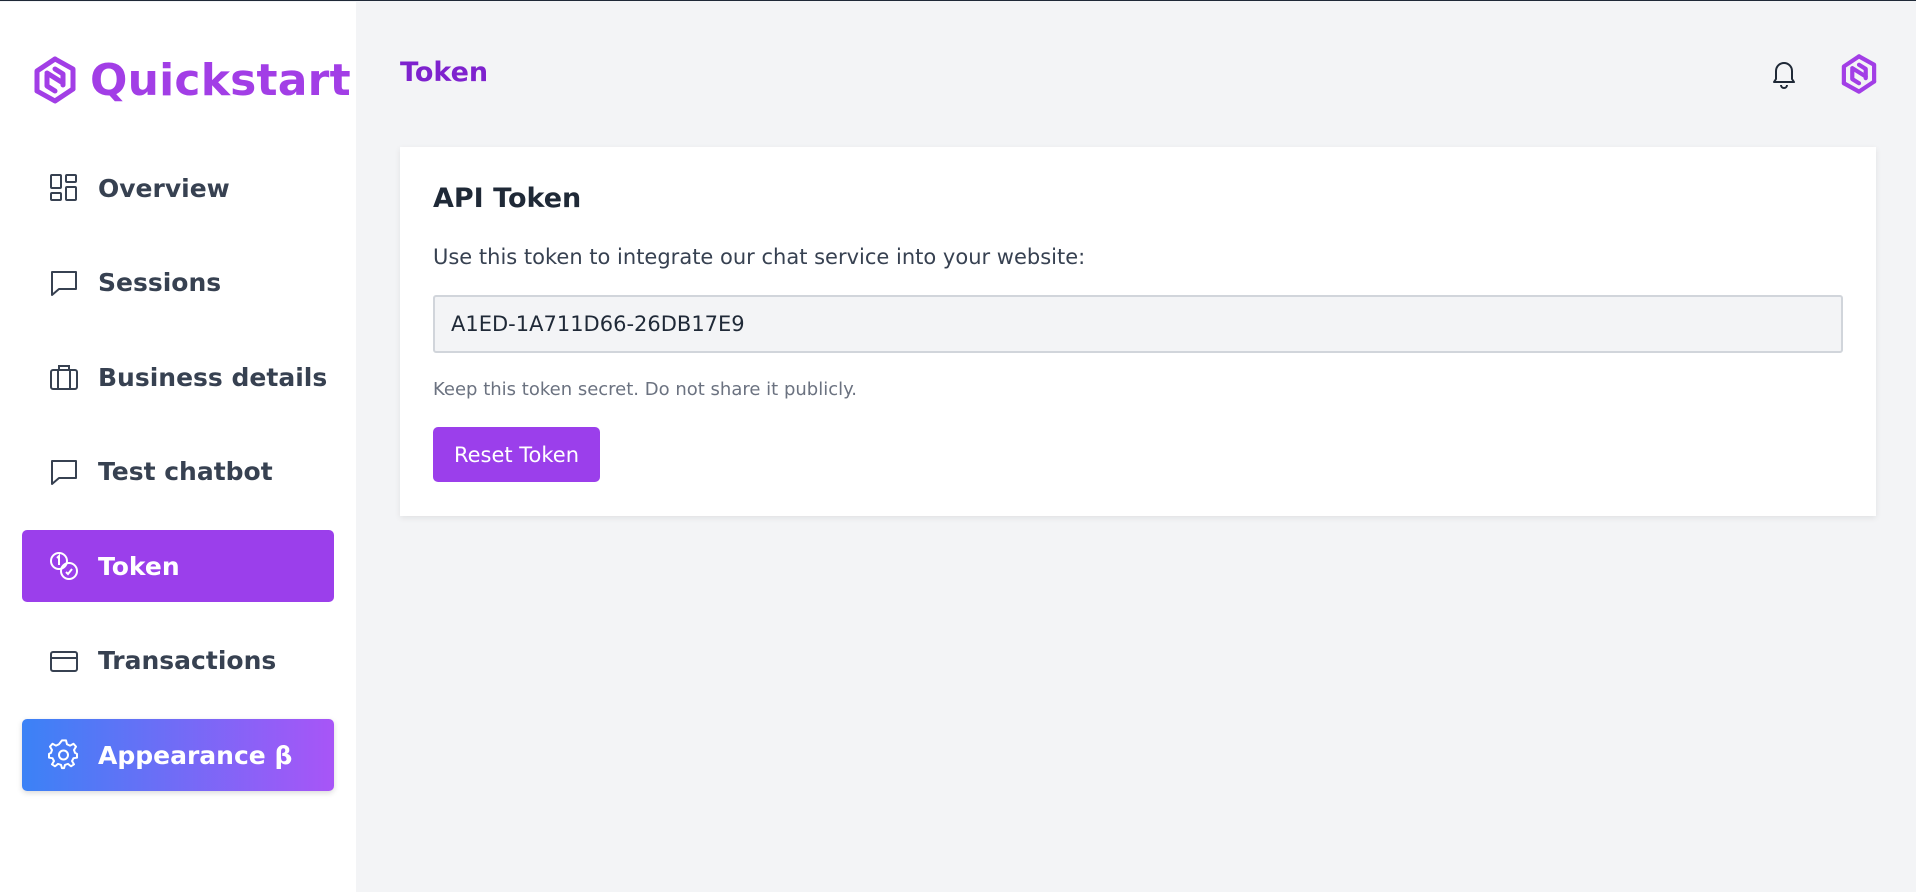 The image size is (1916, 892). I want to click on token-input, so click(1138, 324).